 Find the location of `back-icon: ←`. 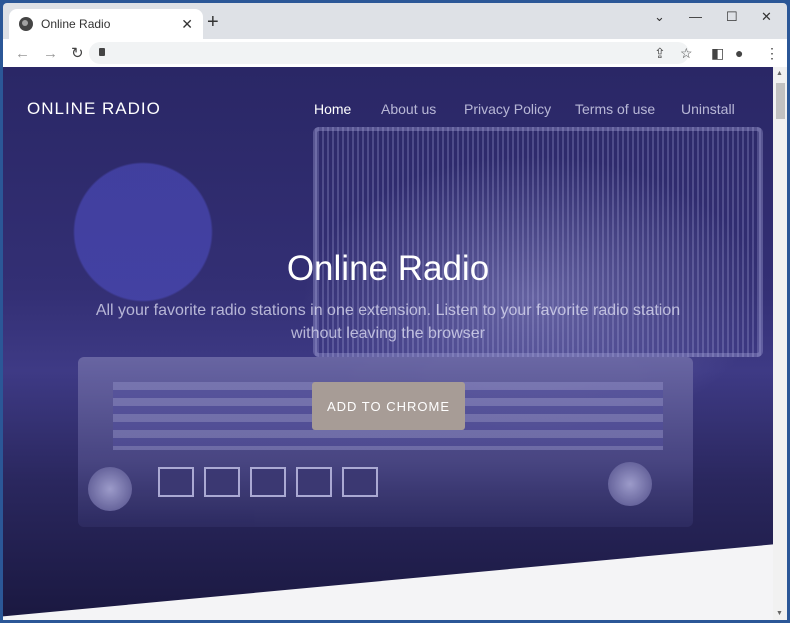

back-icon: ← is located at coordinates (23, 53).